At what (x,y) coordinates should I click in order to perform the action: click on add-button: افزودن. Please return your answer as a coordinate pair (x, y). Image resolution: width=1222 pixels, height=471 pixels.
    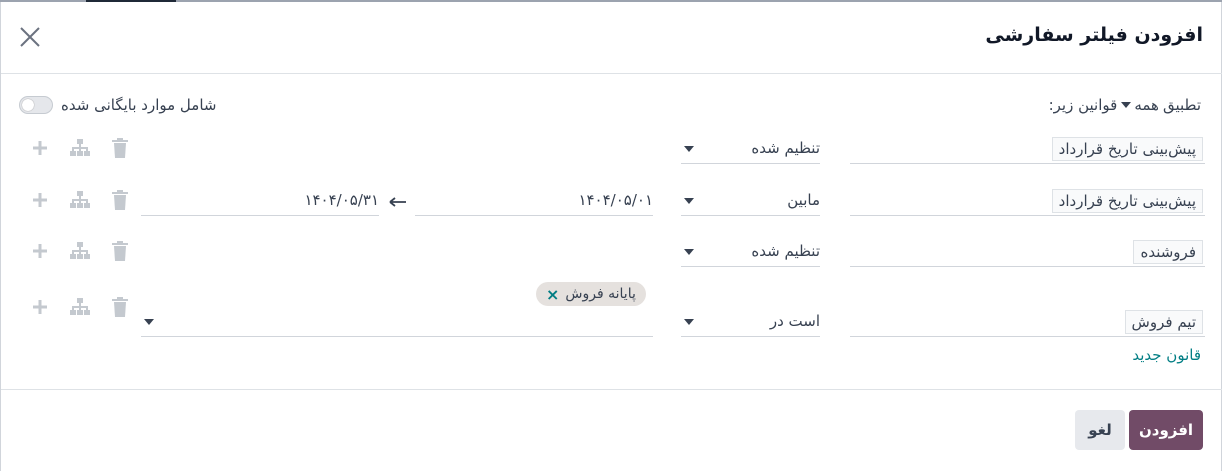
    Looking at the image, I should click on (1166, 430).